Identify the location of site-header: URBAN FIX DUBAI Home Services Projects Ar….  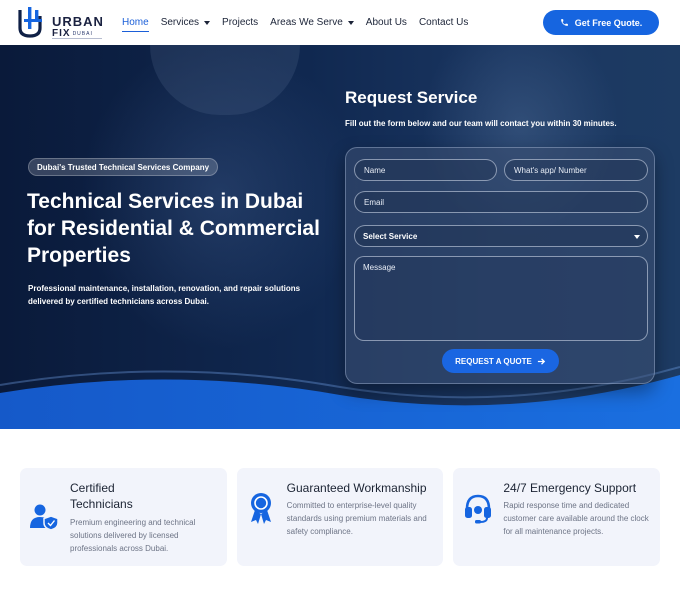
(340, 22).